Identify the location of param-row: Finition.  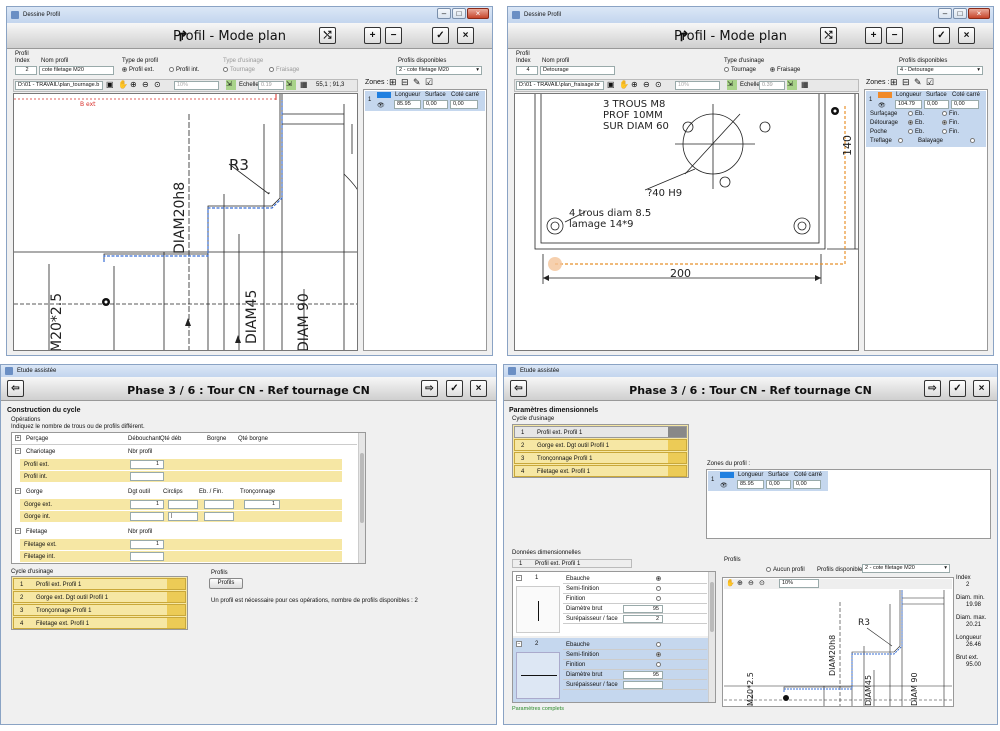
(635, 665).